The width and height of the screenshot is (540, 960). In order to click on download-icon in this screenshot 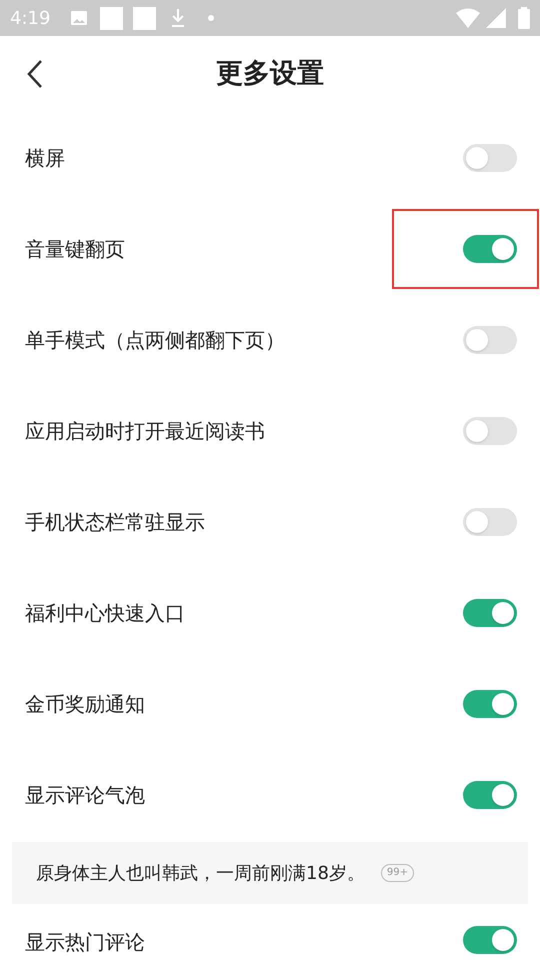, I will do `click(178, 18)`.